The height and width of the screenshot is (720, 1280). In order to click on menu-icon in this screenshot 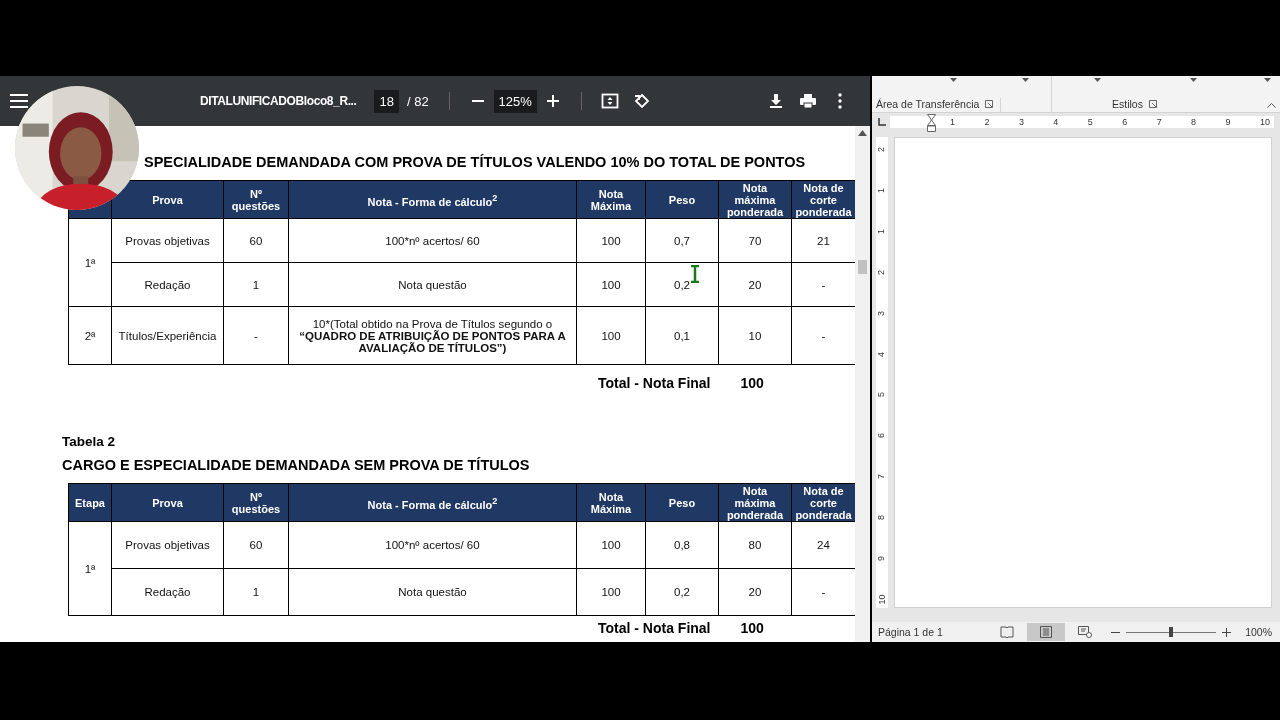, I will do `click(19, 101)`.